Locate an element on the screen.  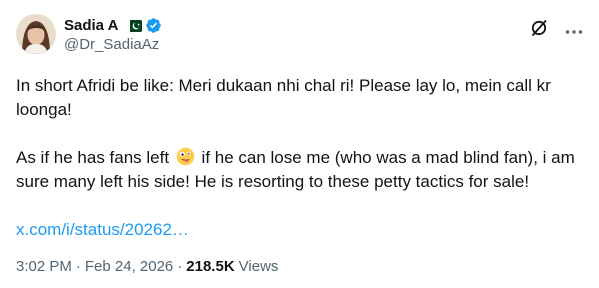
grok-icon is located at coordinates (539, 30).